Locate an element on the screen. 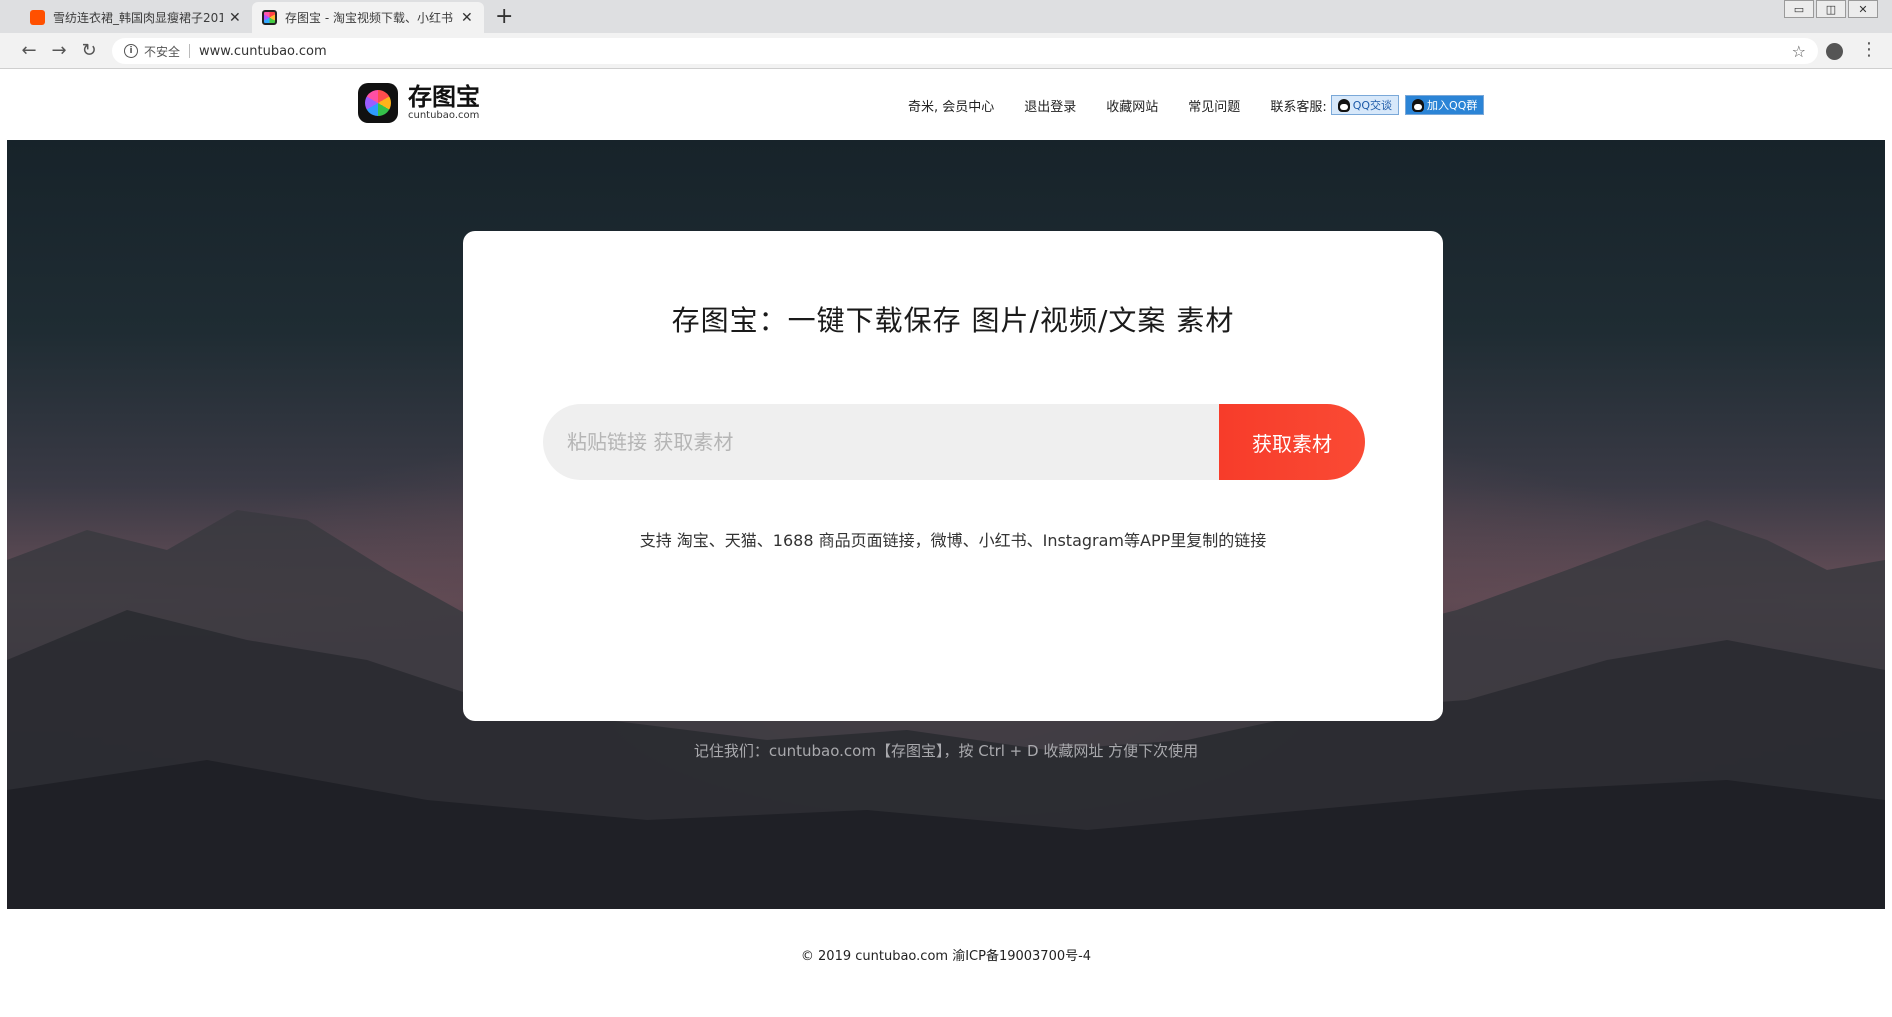 This screenshot has height=1017, width=1892. taobao-favicon-icon is located at coordinates (37, 17).